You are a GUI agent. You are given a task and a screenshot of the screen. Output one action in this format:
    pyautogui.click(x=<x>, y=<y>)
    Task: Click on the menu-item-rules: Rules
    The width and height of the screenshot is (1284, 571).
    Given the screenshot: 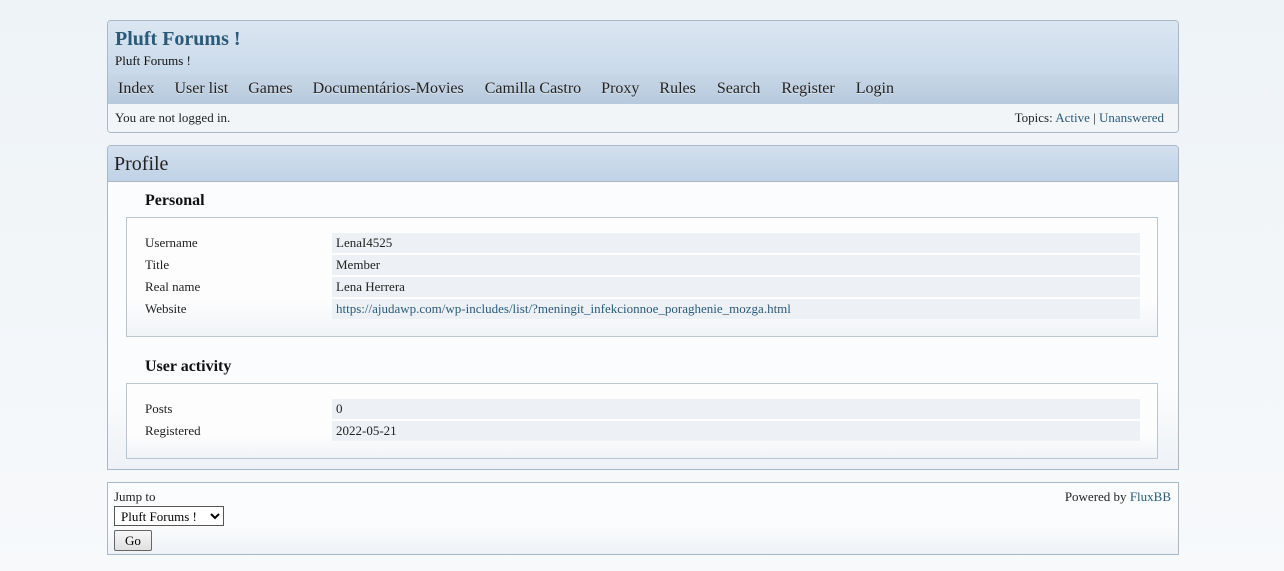 What is the action you would take?
    pyautogui.click(x=677, y=89)
    